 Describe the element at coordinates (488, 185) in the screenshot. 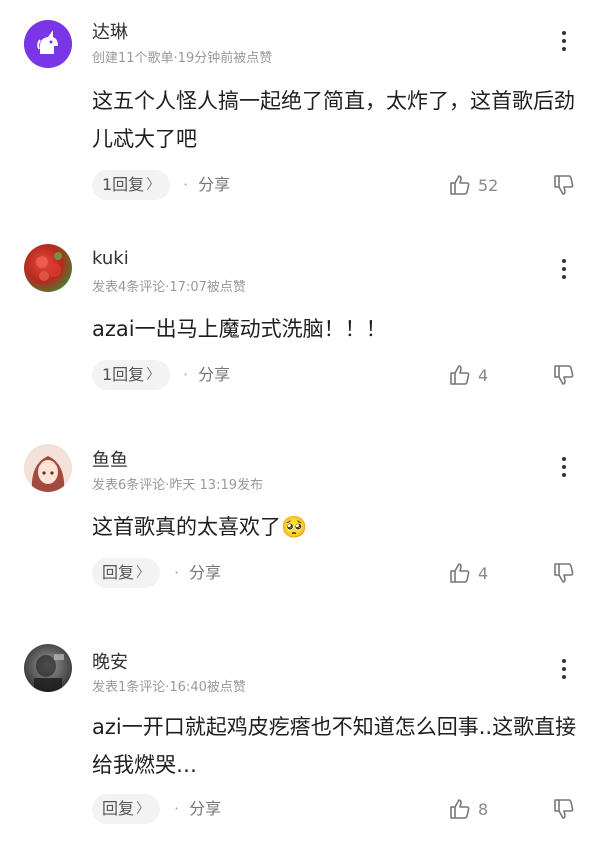

I see `like-count: 52` at that location.